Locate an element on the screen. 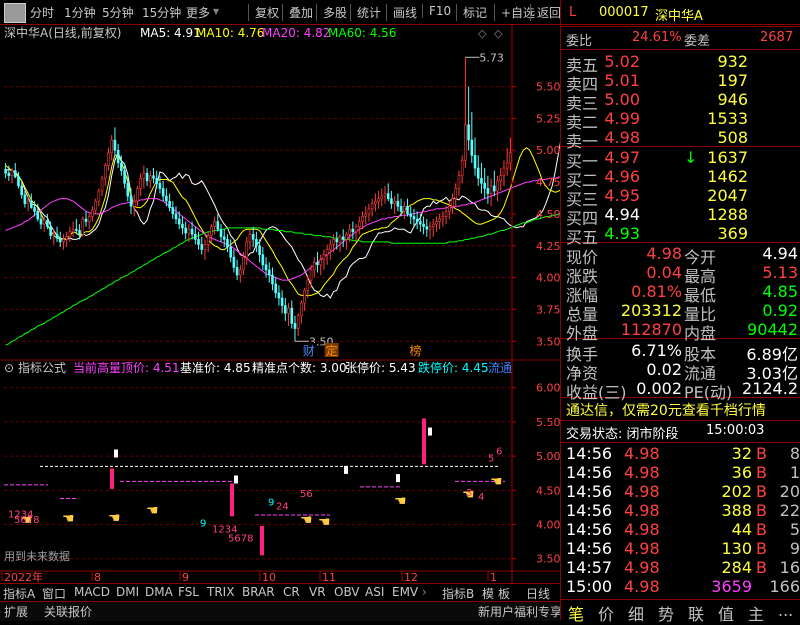 Image resolution: width=800 pixels, height=625 pixels. indicator-top-price: 当前高量顶价: 4.51 is located at coordinates (126, 367).